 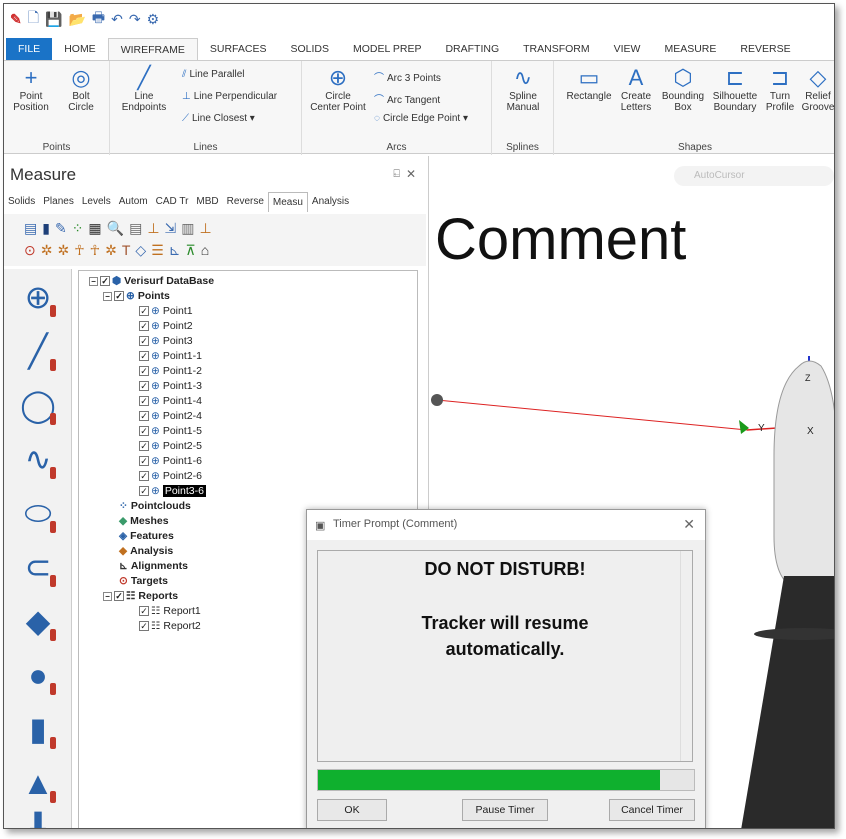 I want to click on tree-point: ✓ ⊕ Point1-3, so click(x=170, y=386).